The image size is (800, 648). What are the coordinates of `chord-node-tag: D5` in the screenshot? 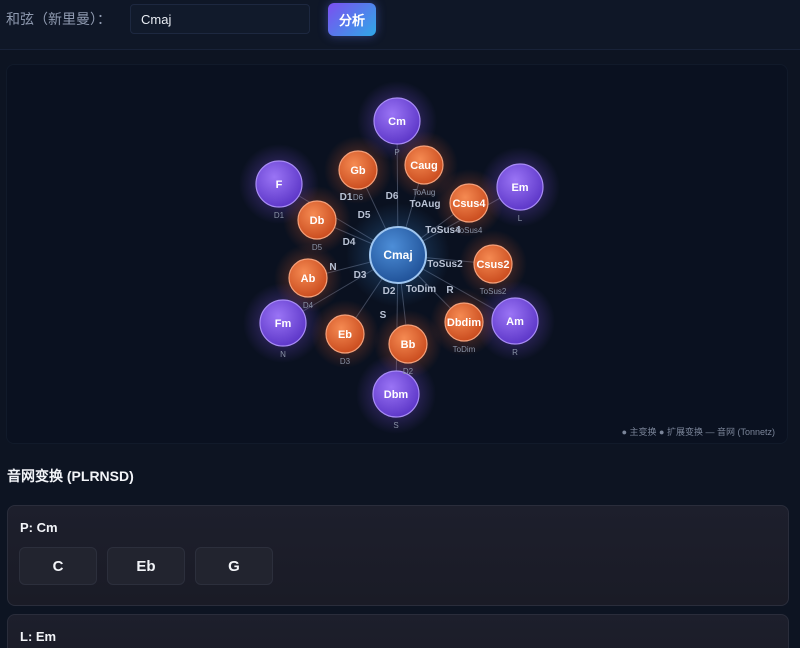 It's located at (317, 247).